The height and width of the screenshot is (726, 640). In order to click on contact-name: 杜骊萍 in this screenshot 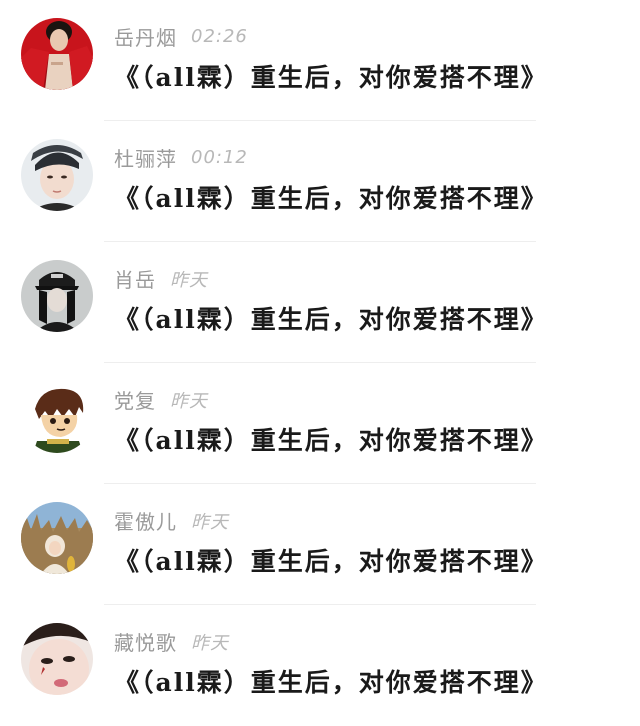, I will do `click(145, 159)`.